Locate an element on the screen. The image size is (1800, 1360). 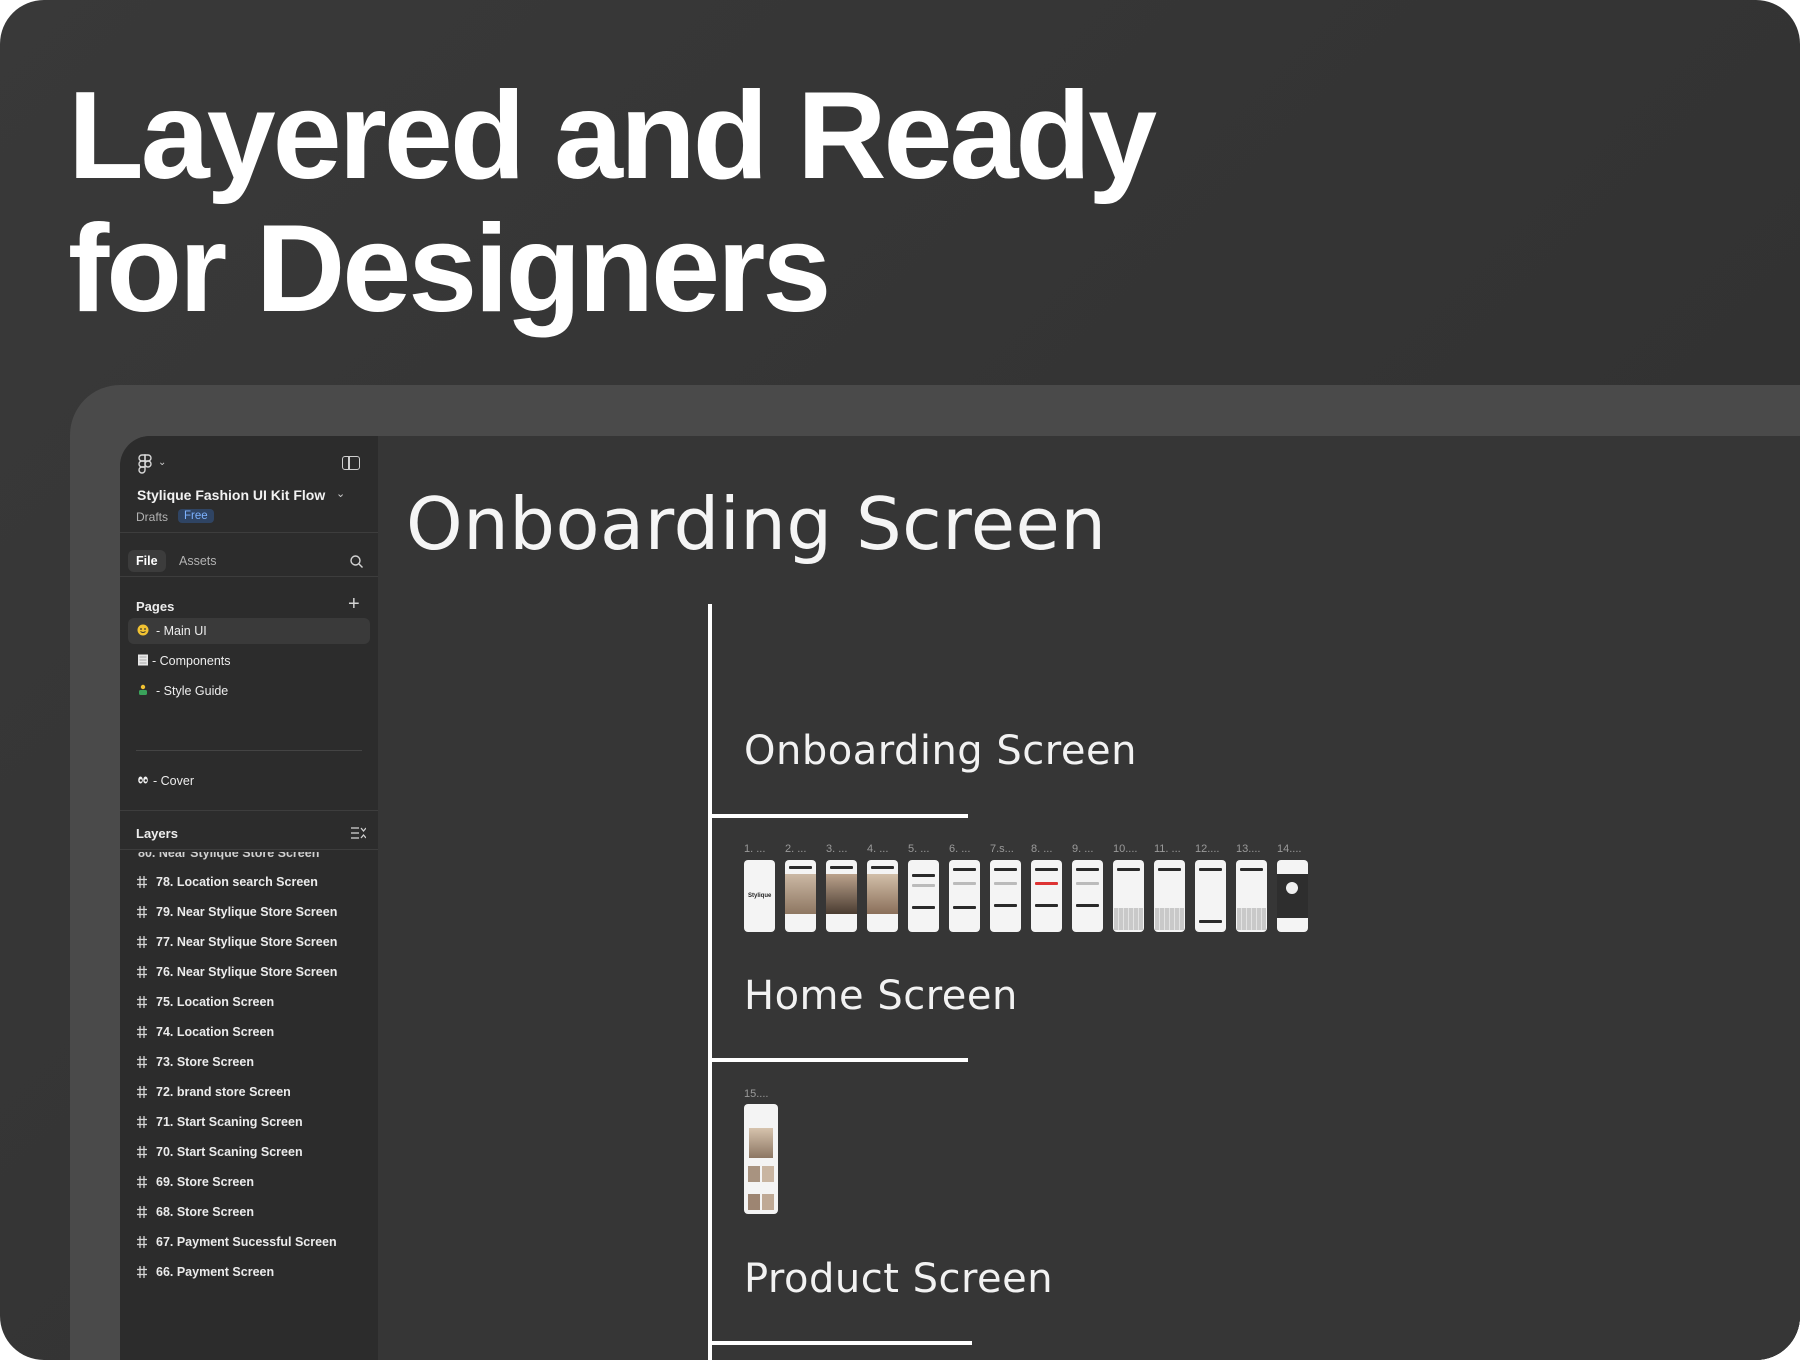
layer-item: 71. Start Scaning Screen is located at coordinates (252, 1124).